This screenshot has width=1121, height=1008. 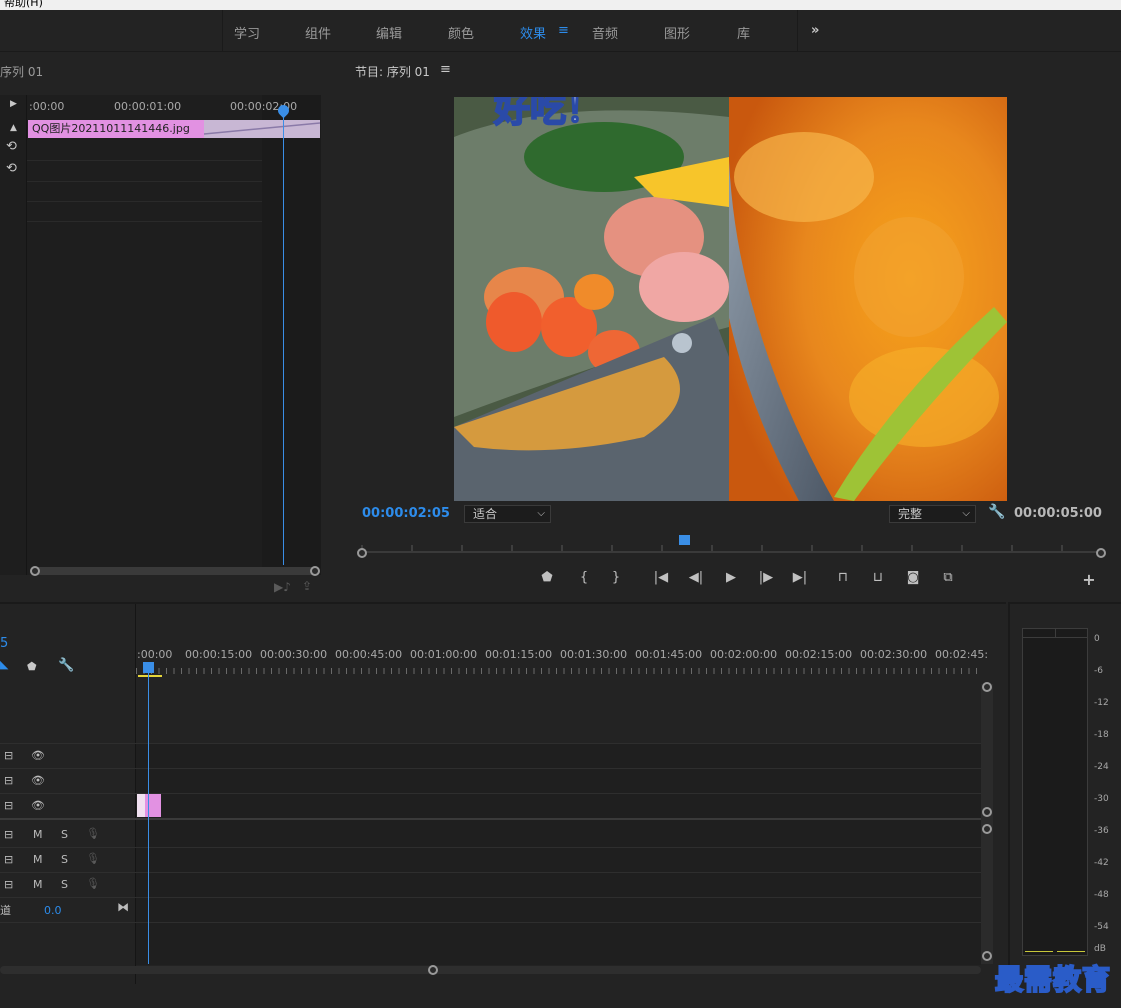 I want to click on lift-icon: ⊓, so click(x=843, y=577).